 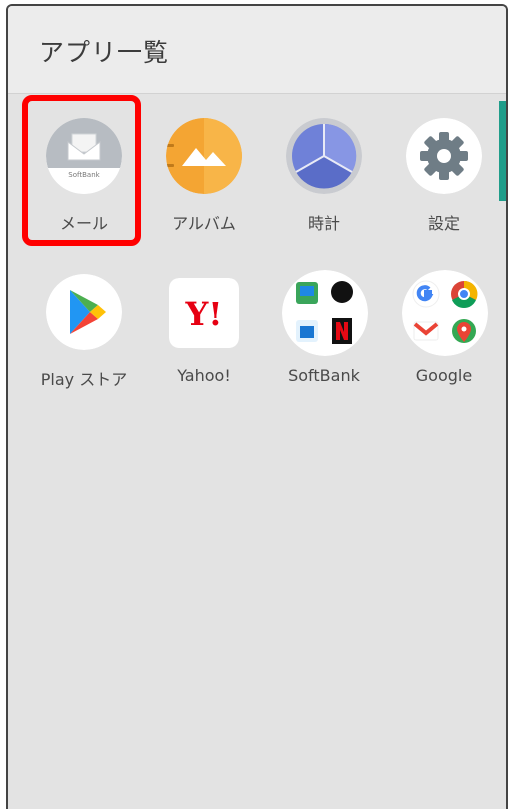 I want to click on app-label: アルバム, so click(x=204, y=223).